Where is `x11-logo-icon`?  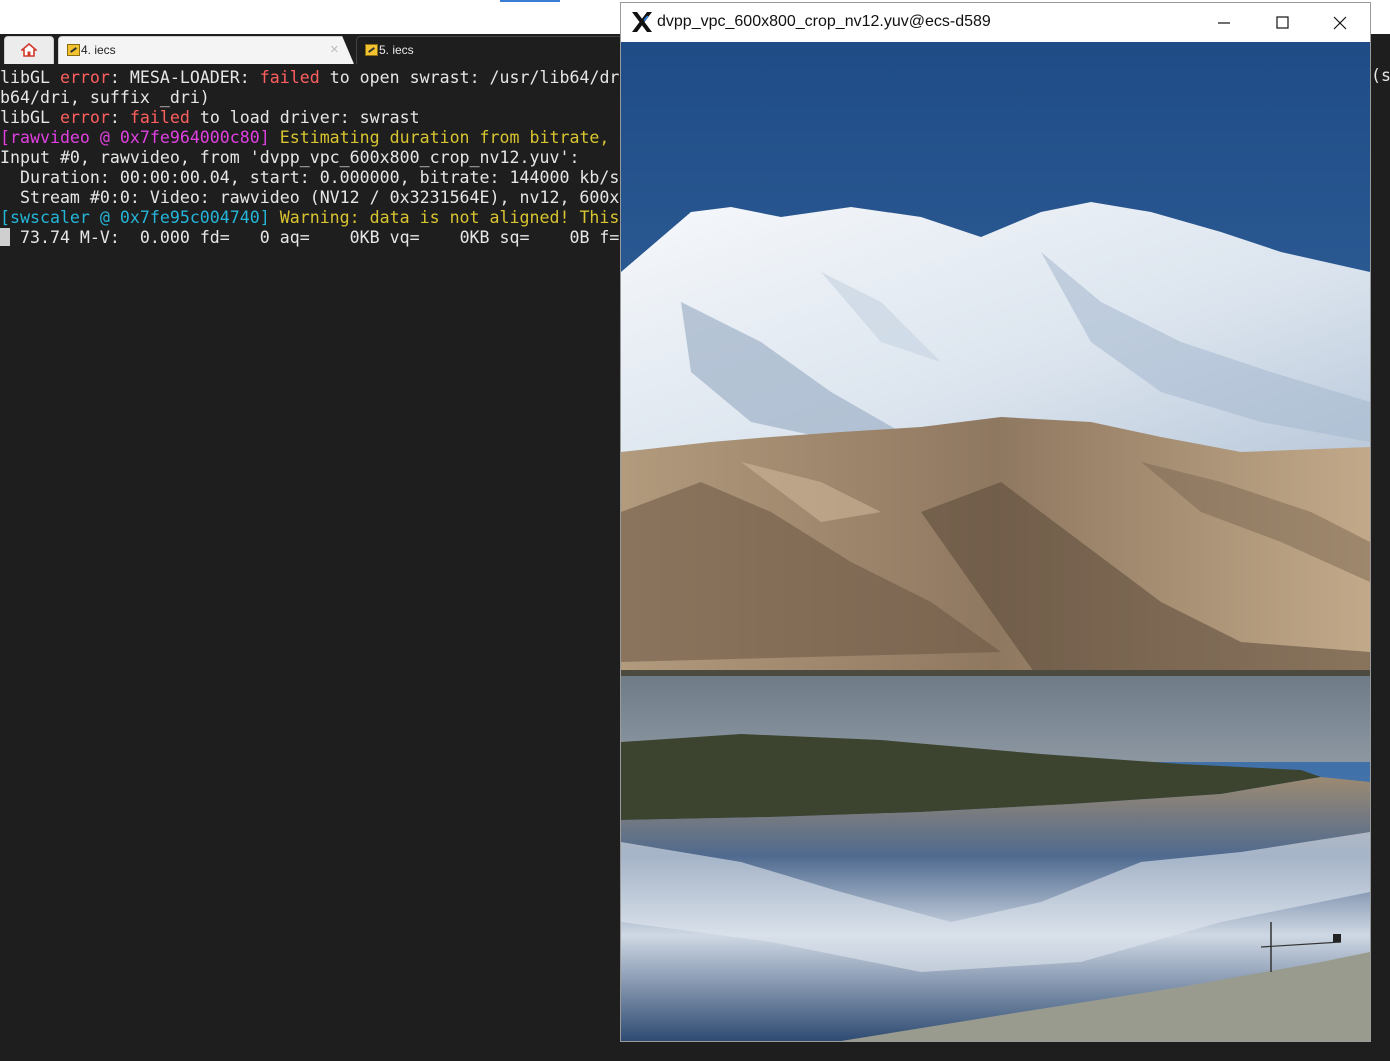
x11-logo-icon is located at coordinates (642, 22).